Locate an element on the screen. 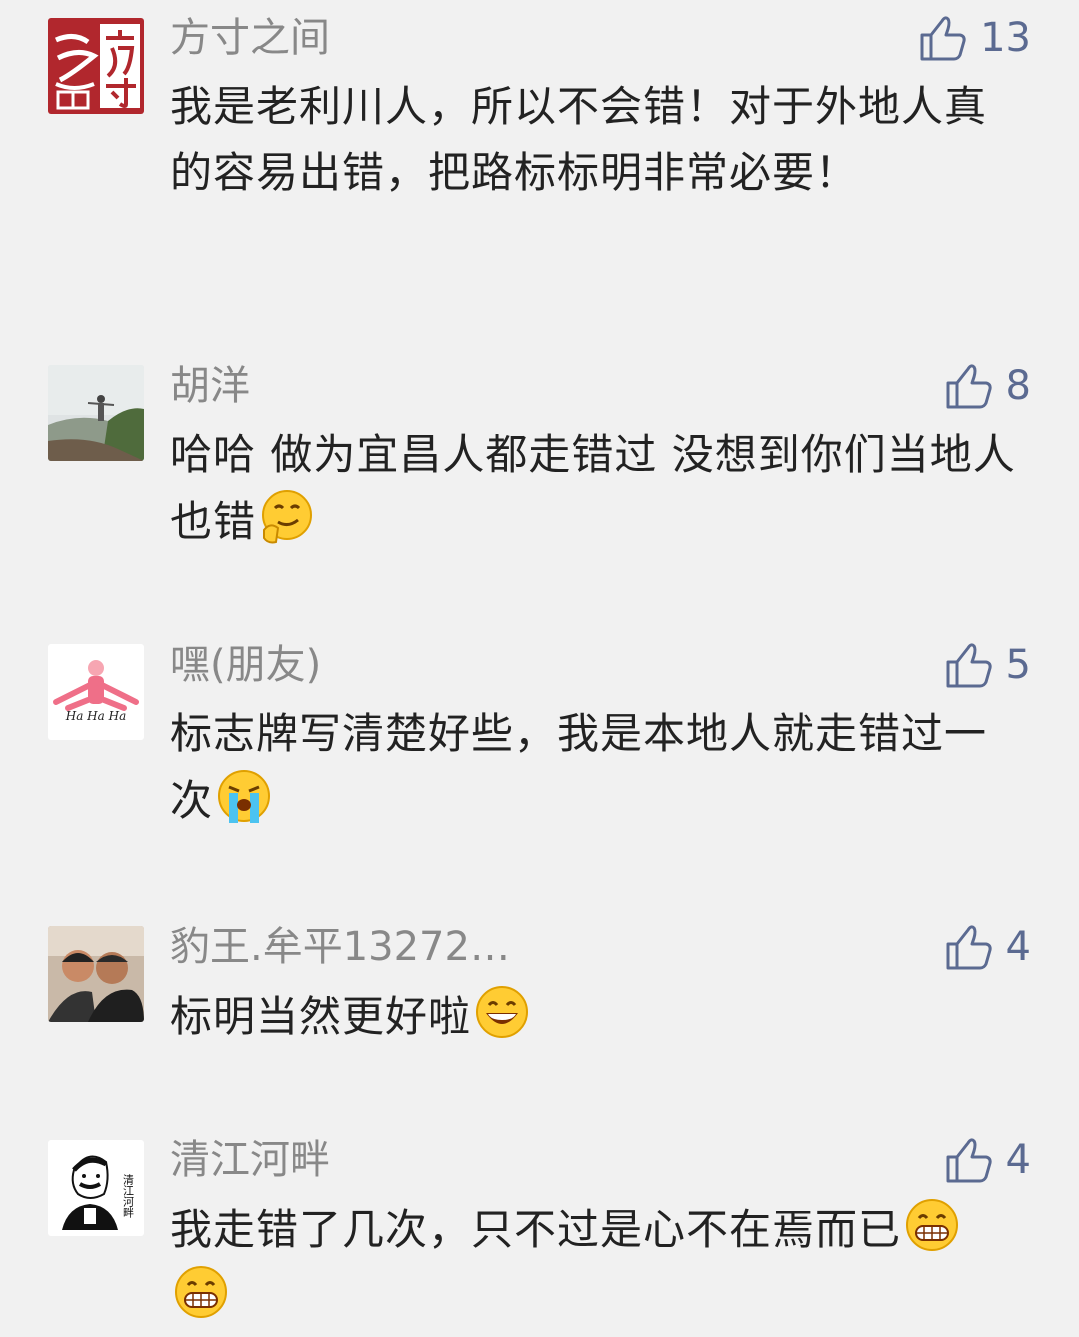 This screenshot has height=1337, width=1079. comment-author: 嘿(朋友) is located at coordinates (245, 665).